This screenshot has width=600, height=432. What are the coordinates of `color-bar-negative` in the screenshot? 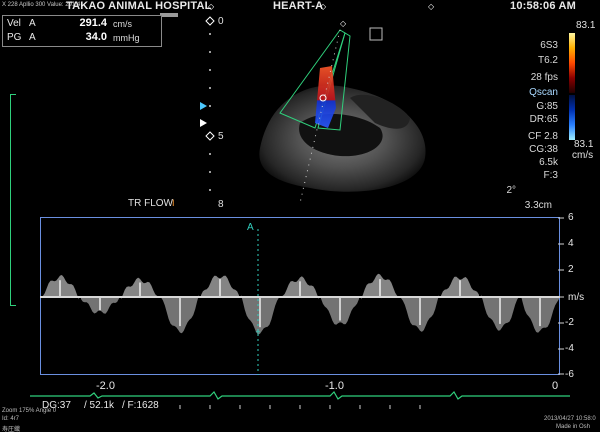 It's located at (572, 117).